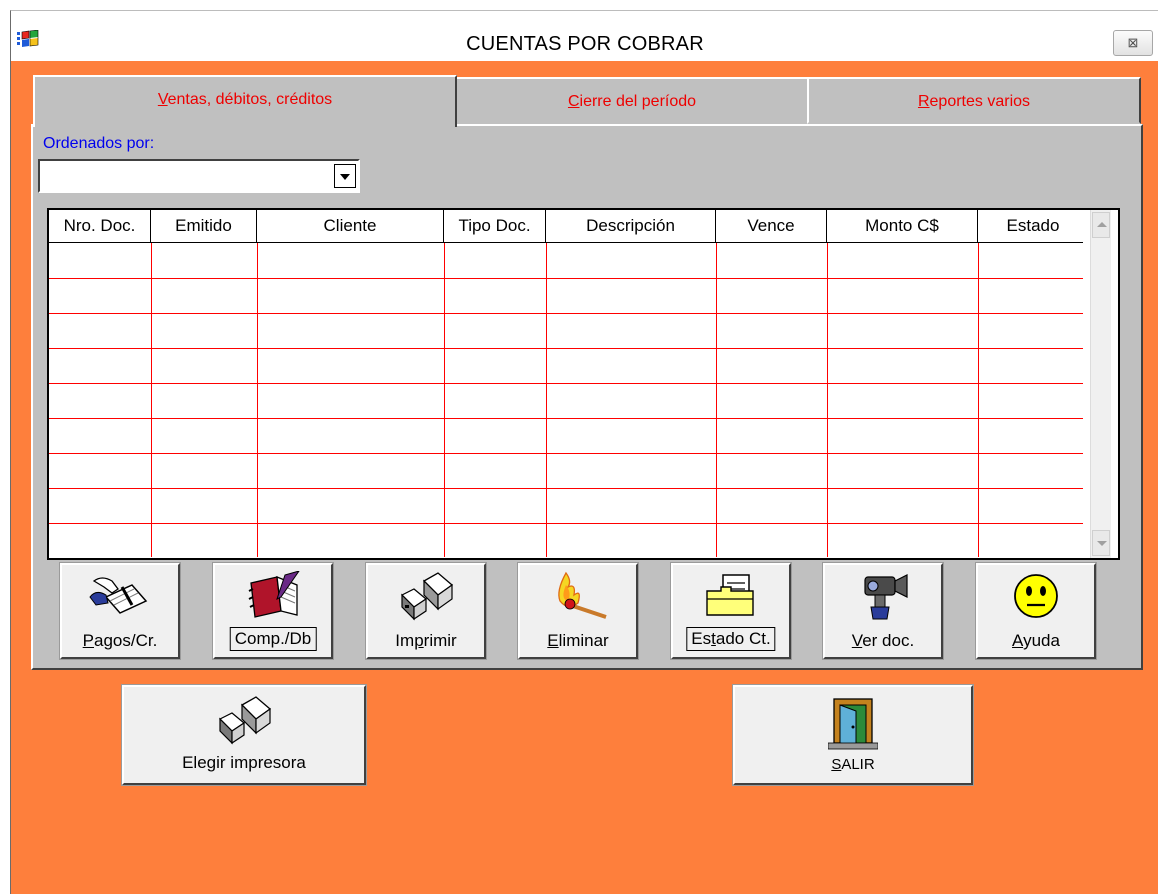  What do you see at coordinates (974, 100) in the screenshot?
I see `tab-reportes: Reportes varios` at bounding box center [974, 100].